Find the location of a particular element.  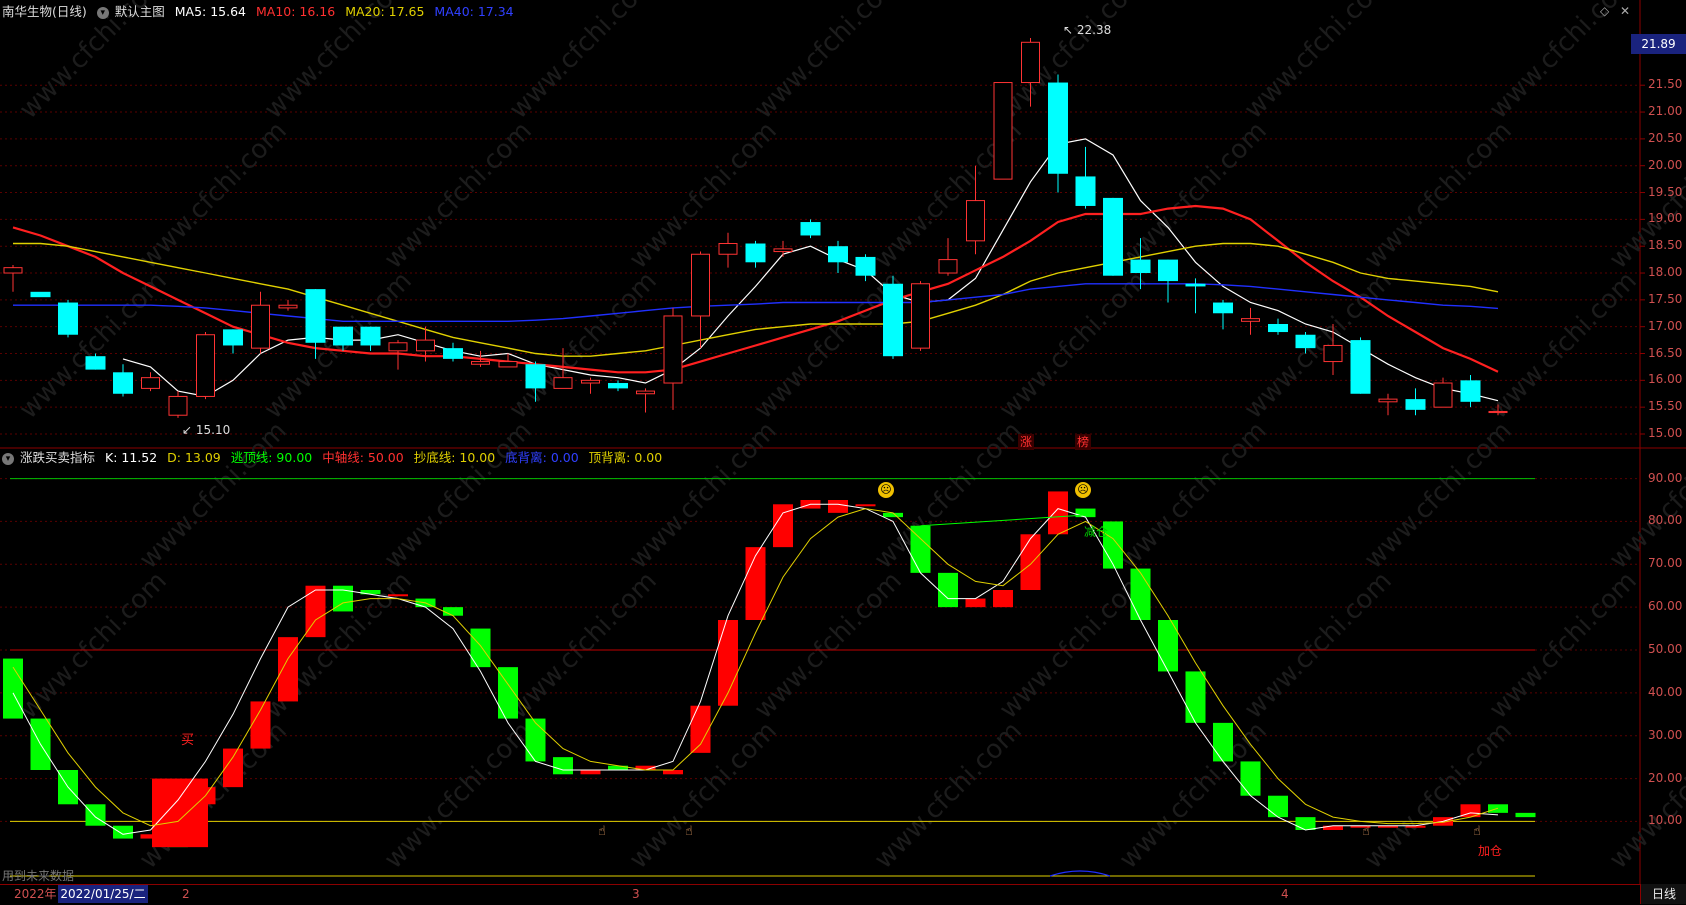

indicator-tick-label: 20.00 is located at coordinates (1665, 777).